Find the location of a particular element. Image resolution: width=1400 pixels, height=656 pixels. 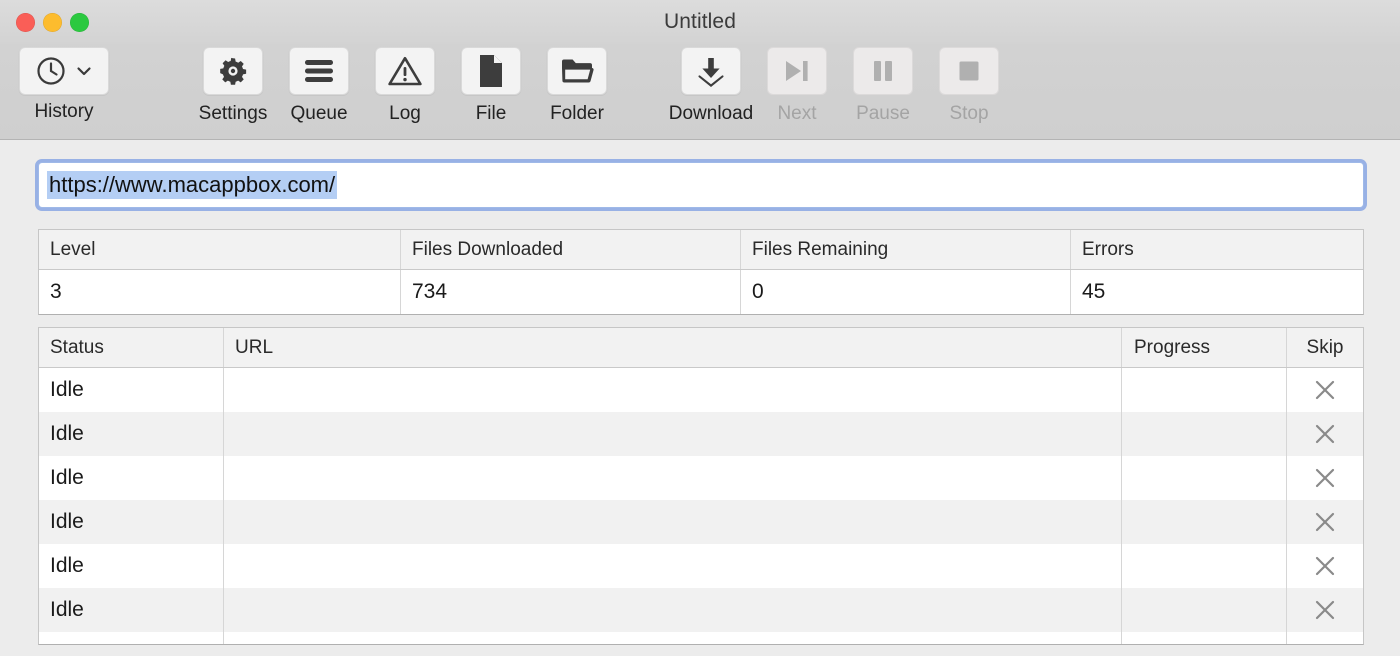

pause-button is located at coordinates (883, 71).